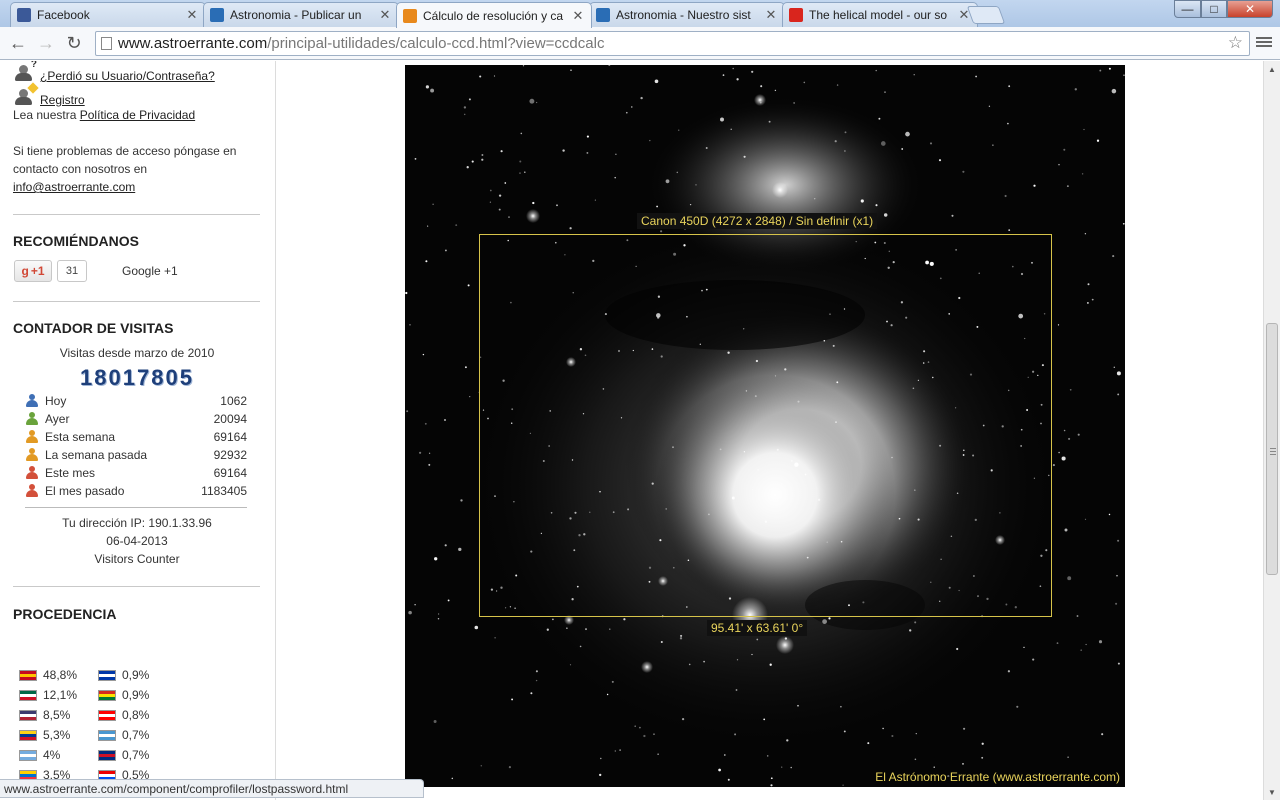 The width and height of the screenshot is (1280, 800). Describe the element at coordinates (301, 14) in the screenshot. I see `browser-tab: Astronomia - Publicar un ✕` at that location.